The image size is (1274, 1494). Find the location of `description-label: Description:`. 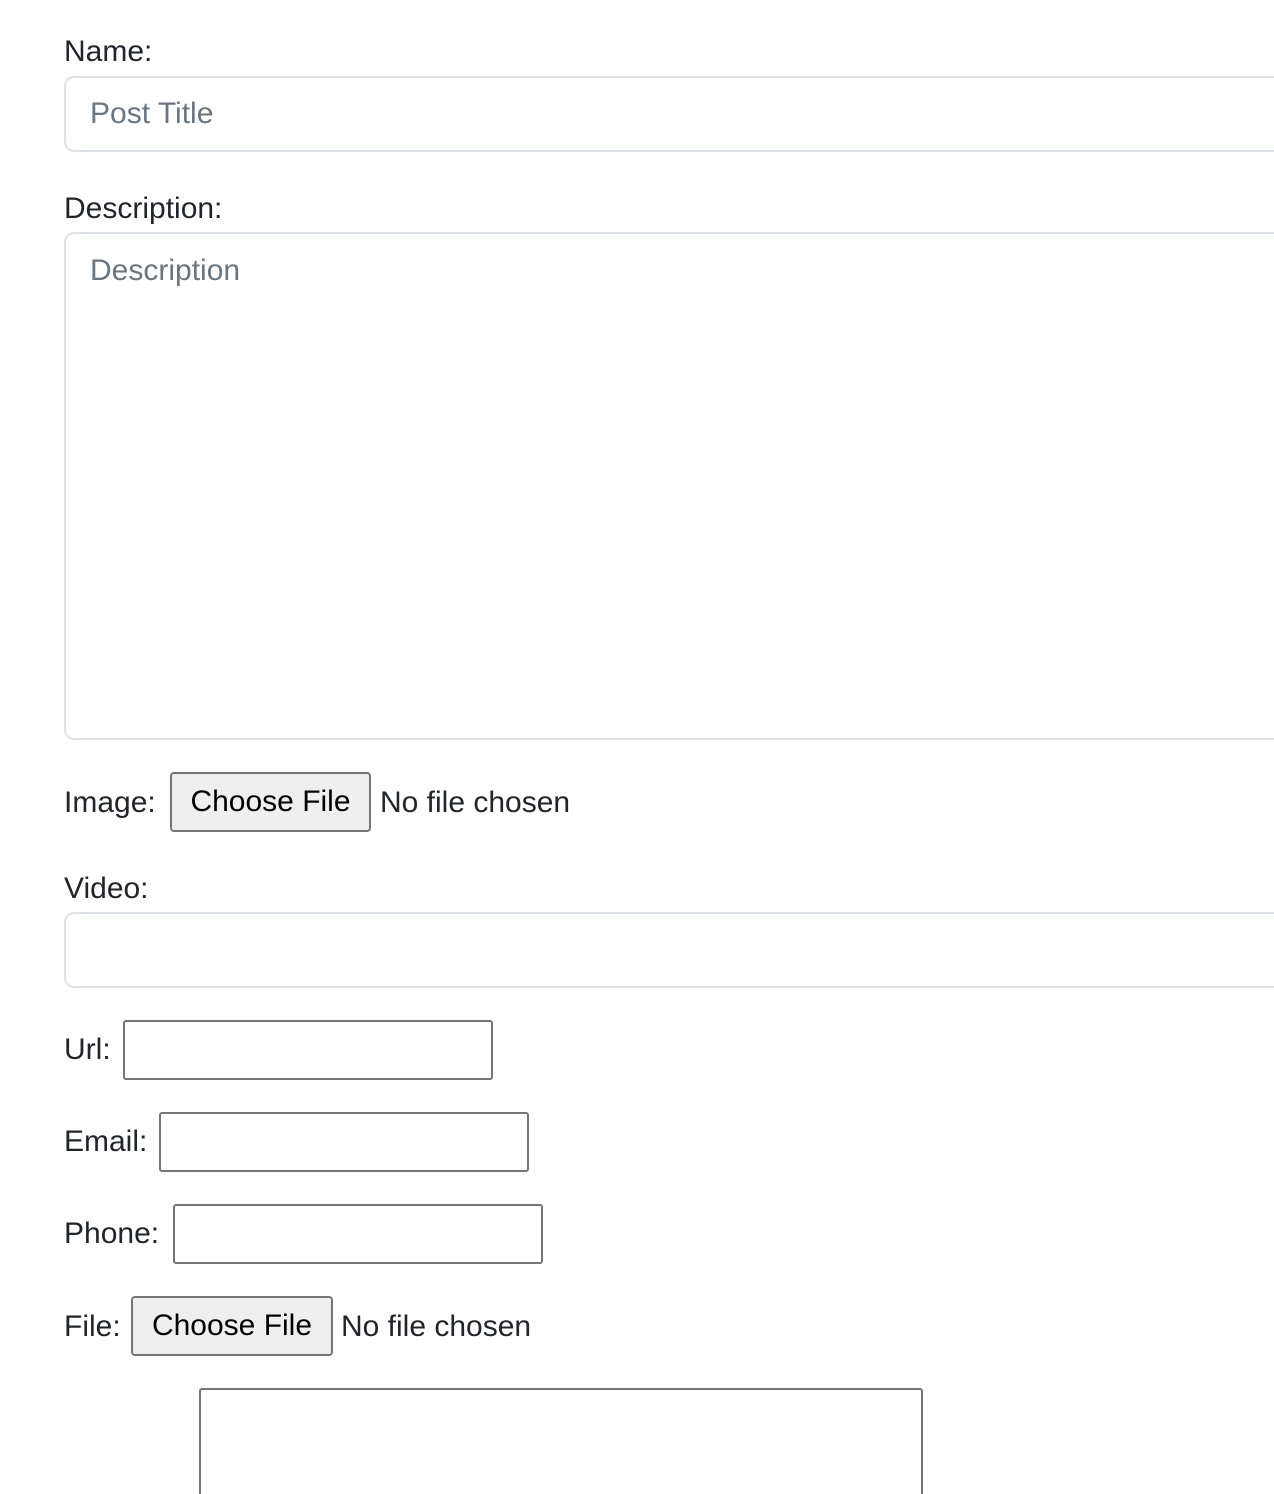

description-label: Description: is located at coordinates (143, 208).